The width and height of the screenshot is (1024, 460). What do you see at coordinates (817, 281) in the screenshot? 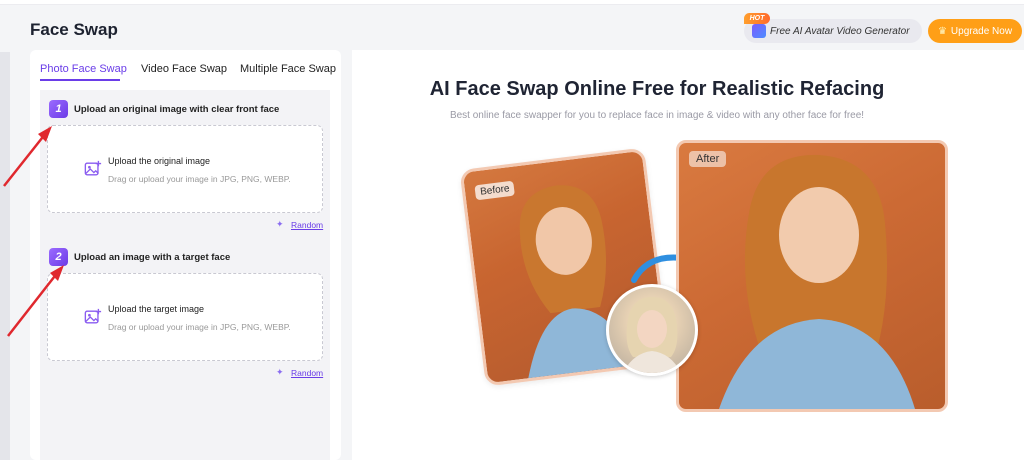
I see `after-portrait` at bounding box center [817, 281].